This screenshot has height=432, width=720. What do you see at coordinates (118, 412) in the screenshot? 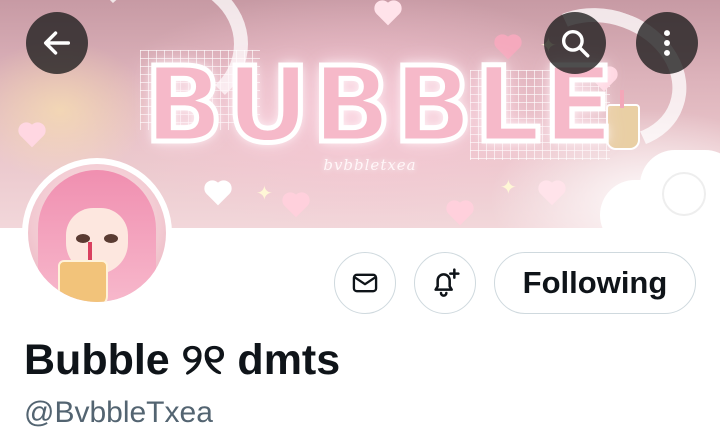
I see `profile-handle: @BvbbleTxea` at bounding box center [118, 412].